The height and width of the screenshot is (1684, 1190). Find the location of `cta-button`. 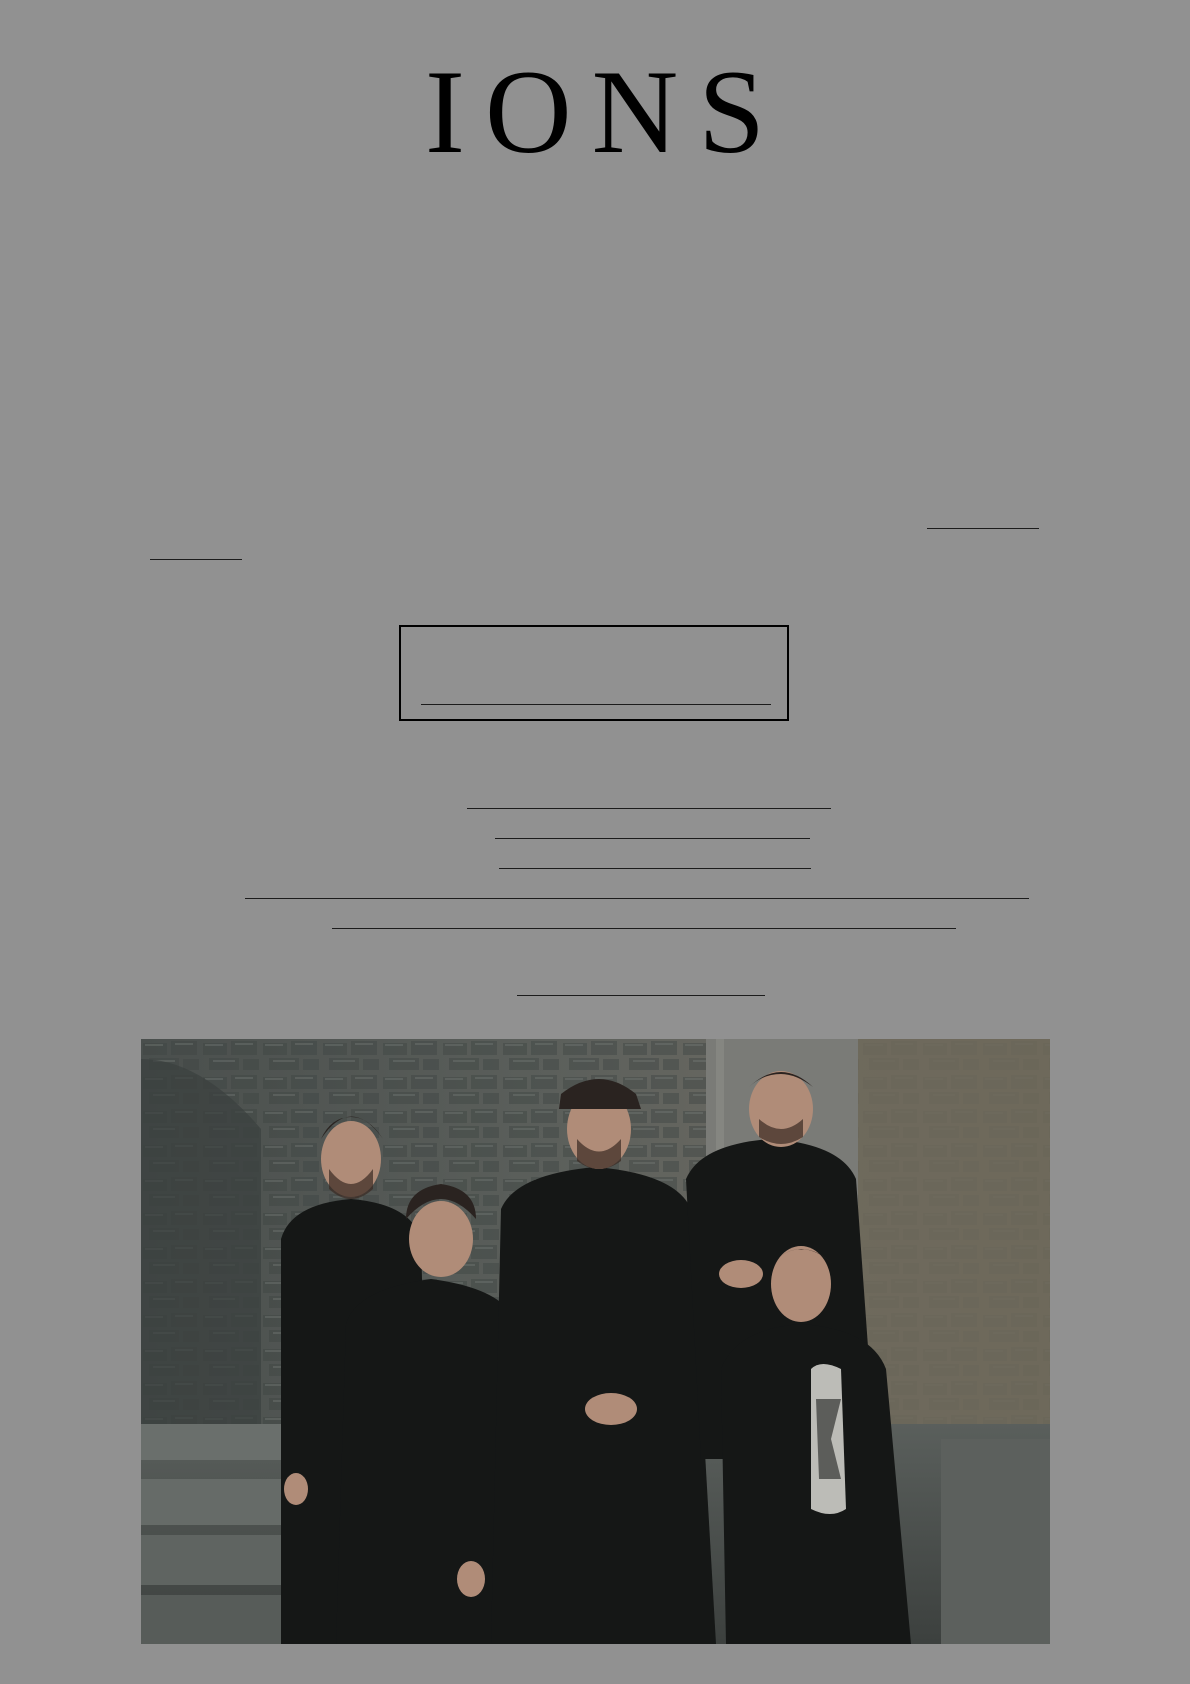

cta-button is located at coordinates (594, 673).